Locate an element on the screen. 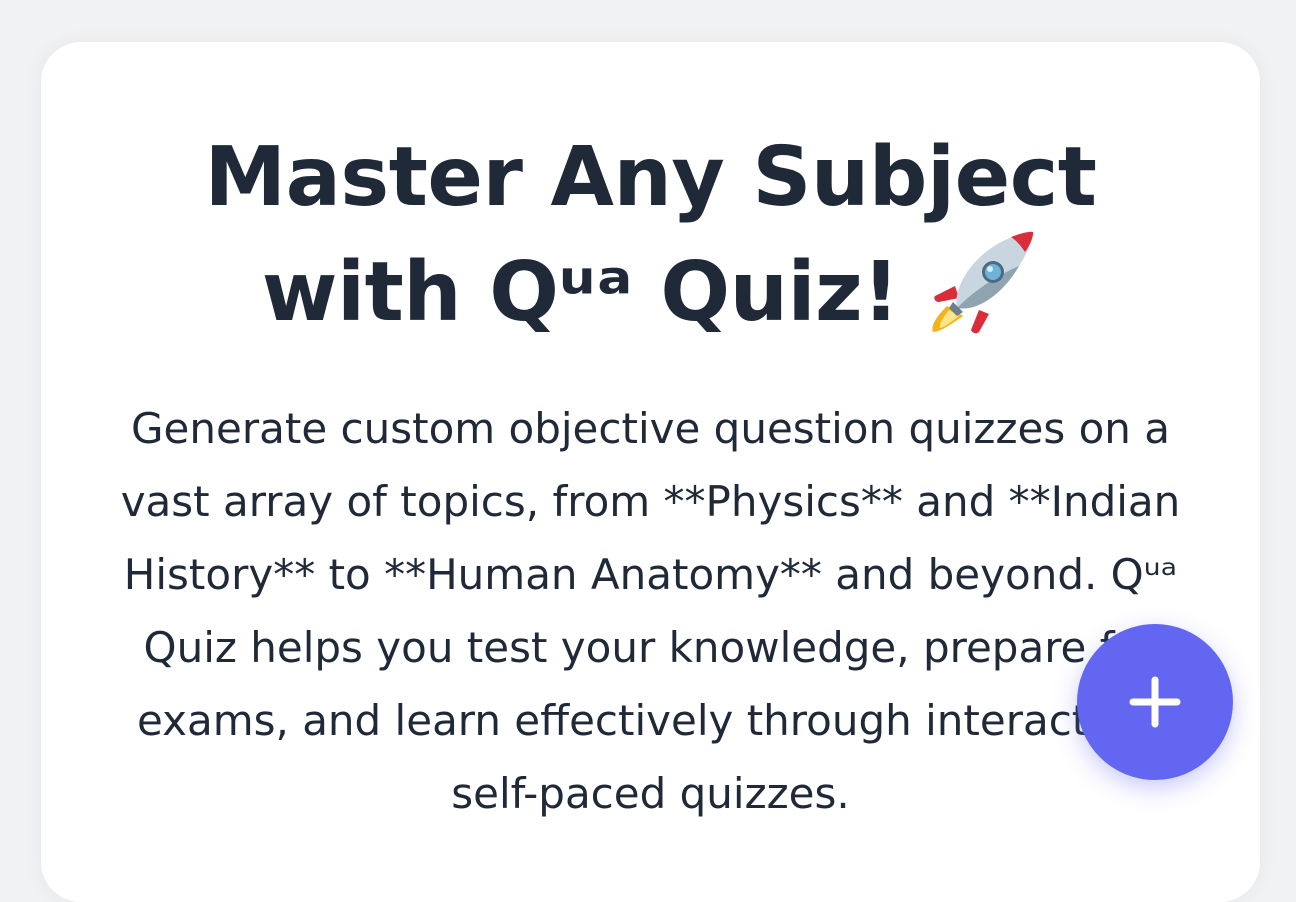 The width and height of the screenshot is (1296, 902). plus-icon is located at coordinates (1155, 702).